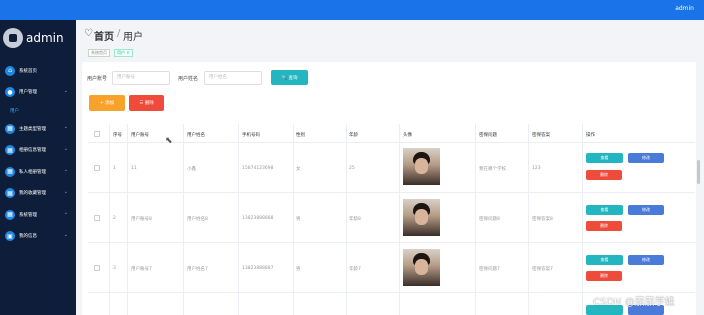  What do you see at coordinates (146, 103) in the screenshot?
I see `batch-delete-button: ☰ 删除` at bounding box center [146, 103].